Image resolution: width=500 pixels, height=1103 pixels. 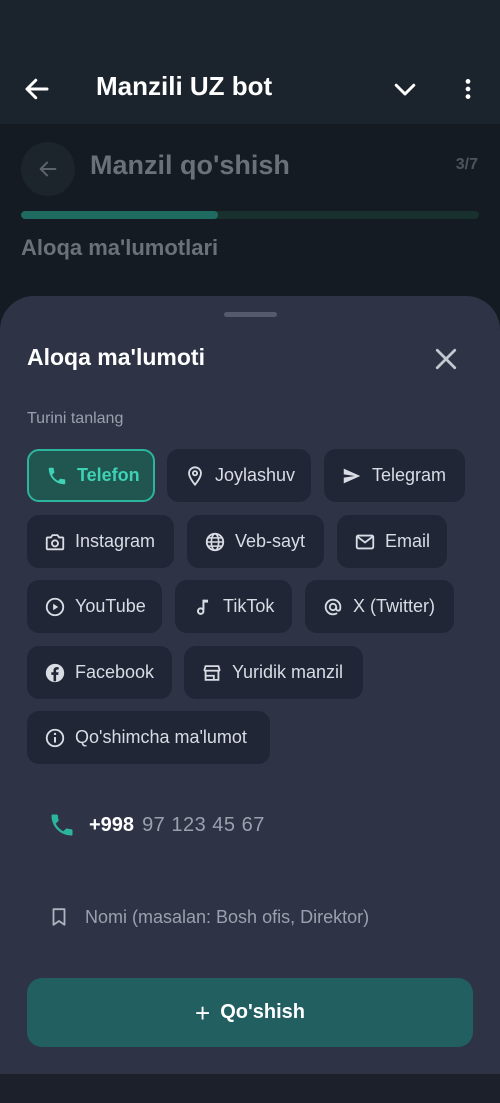 I want to click on music-note-icon, so click(x=202, y=607).